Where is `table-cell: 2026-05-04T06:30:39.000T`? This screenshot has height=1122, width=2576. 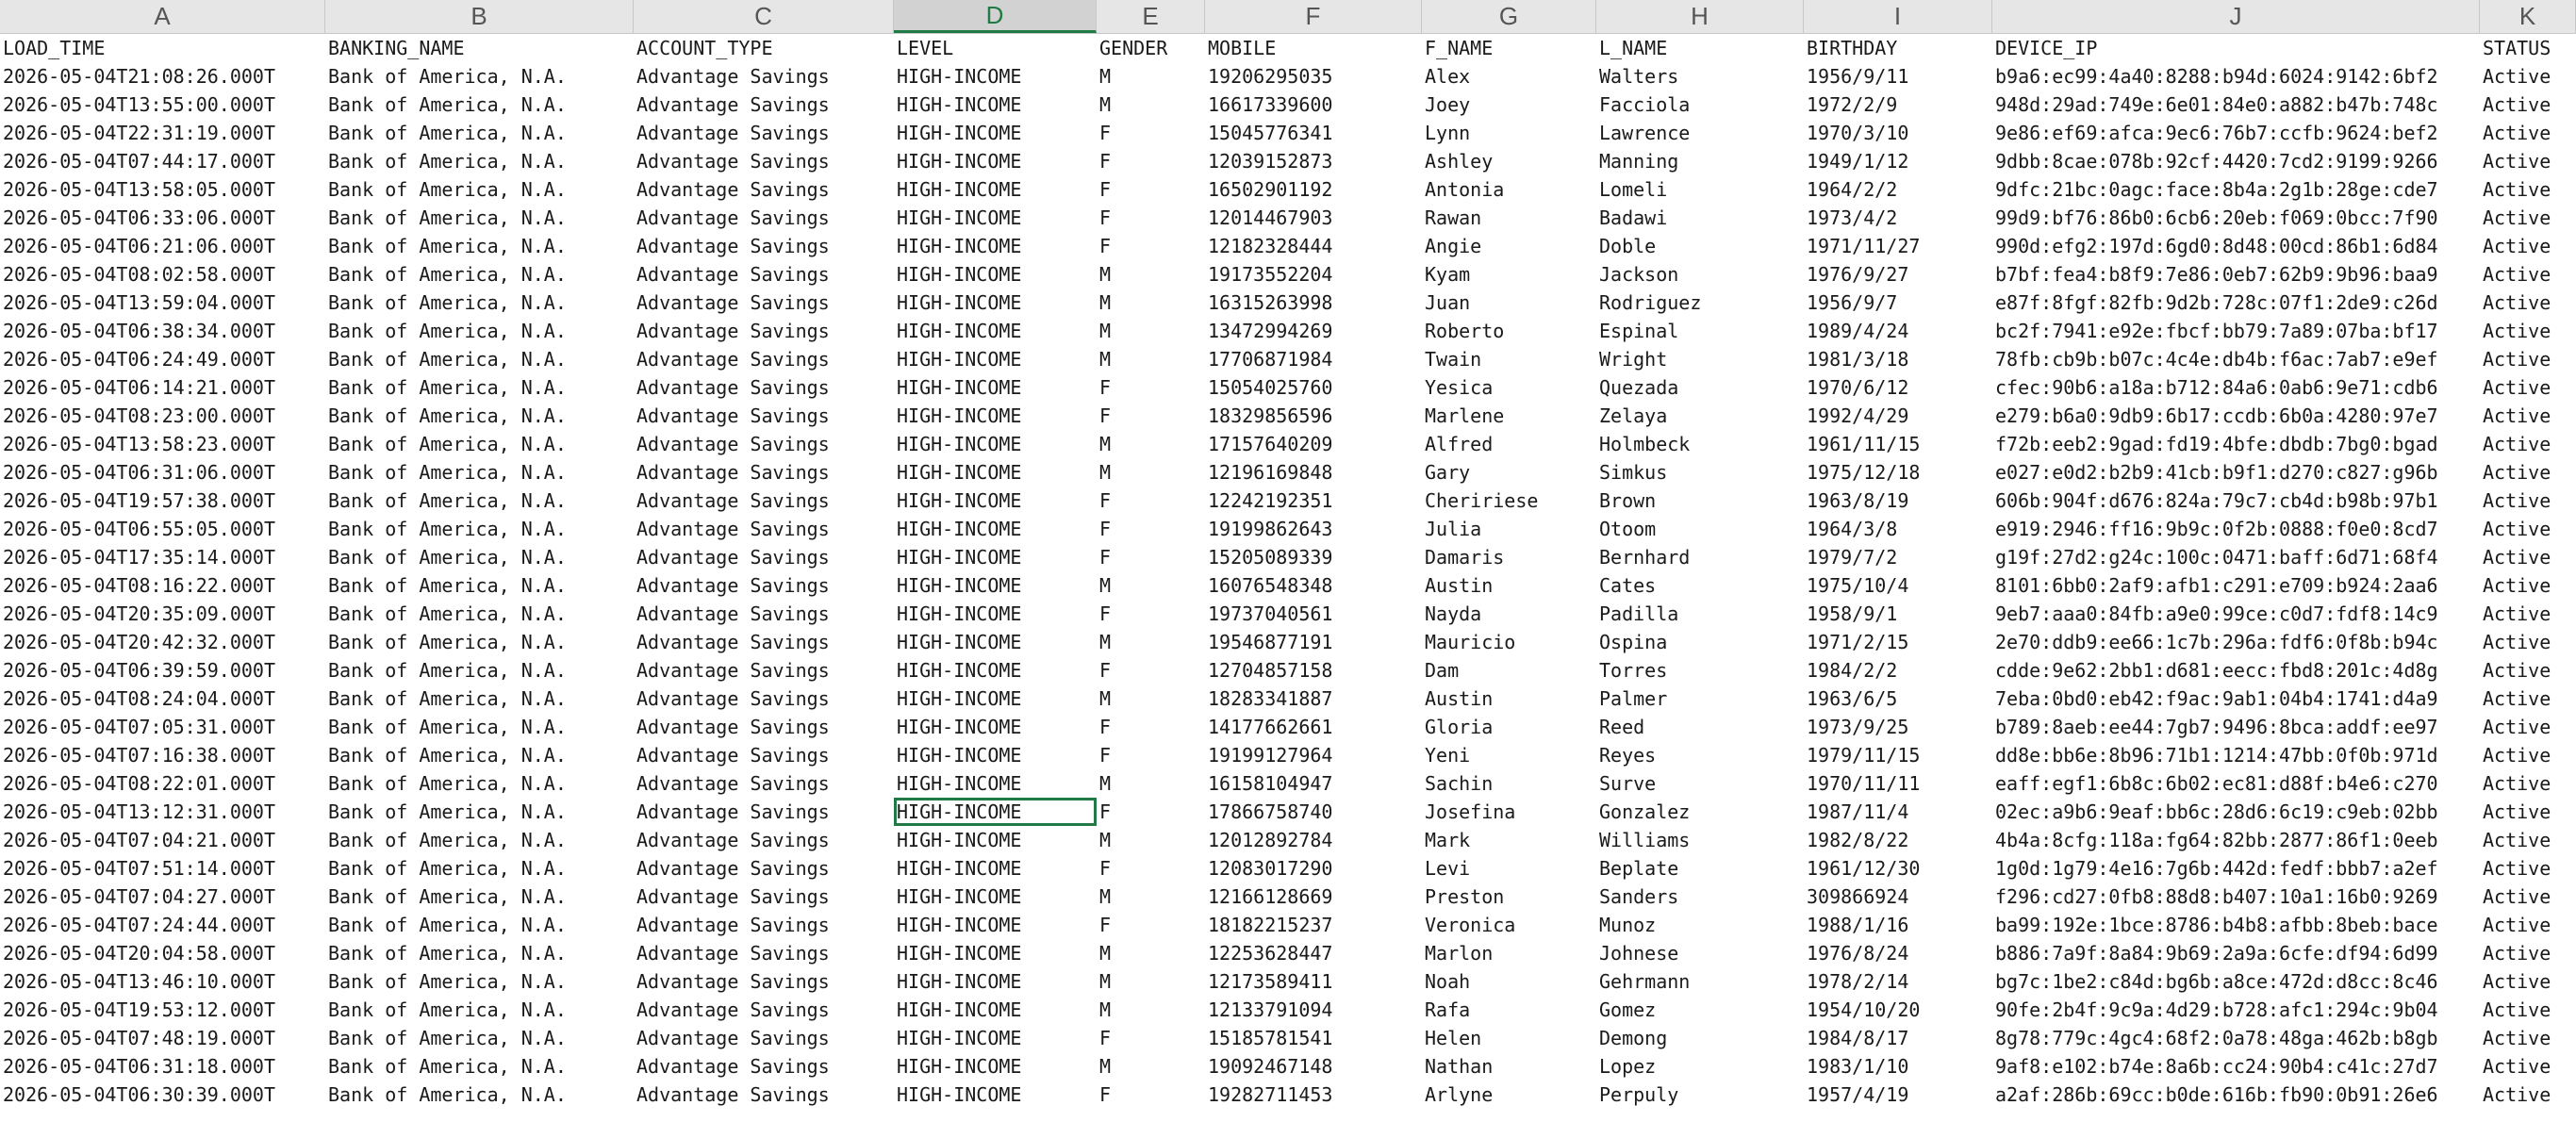 table-cell: 2026-05-04T06:30:39.000T is located at coordinates (162, 1095).